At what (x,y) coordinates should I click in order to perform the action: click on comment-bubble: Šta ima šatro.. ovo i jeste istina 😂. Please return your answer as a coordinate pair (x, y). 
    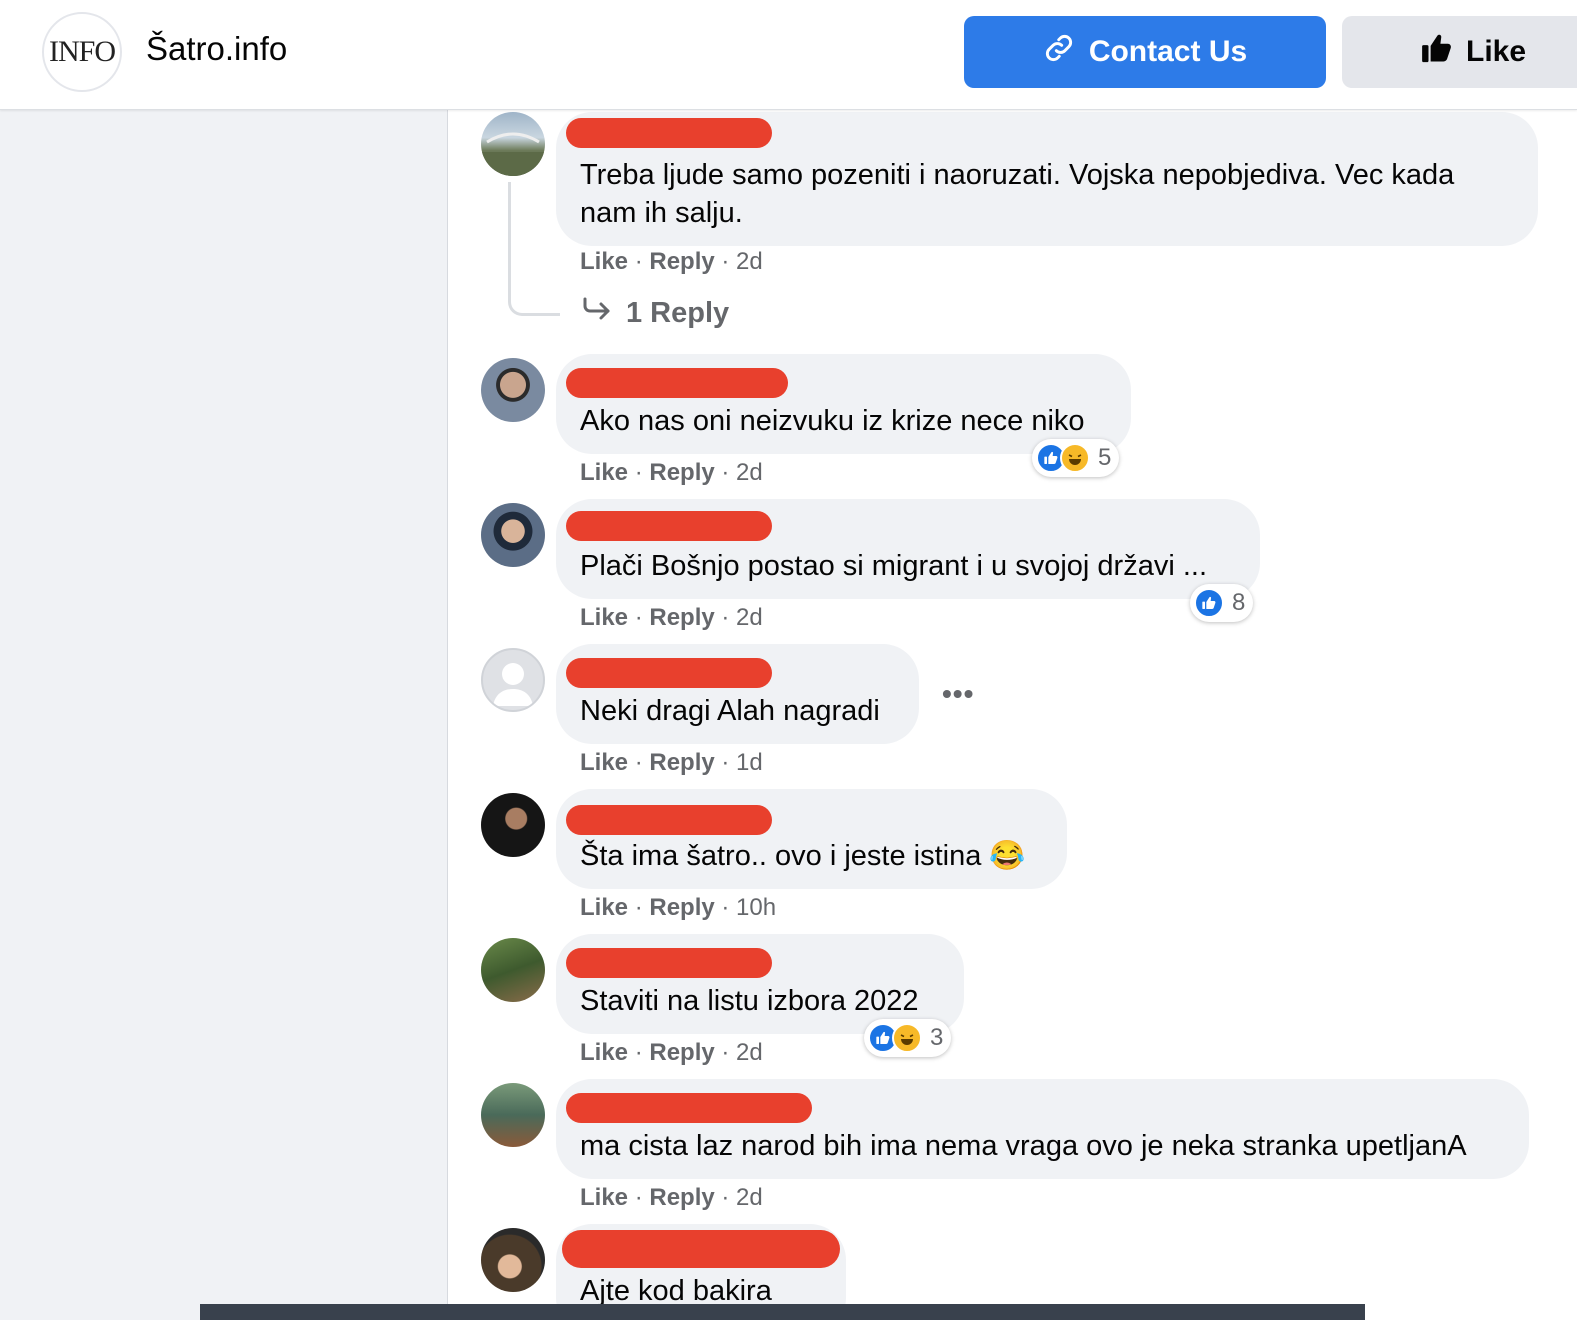
    Looking at the image, I should click on (811, 839).